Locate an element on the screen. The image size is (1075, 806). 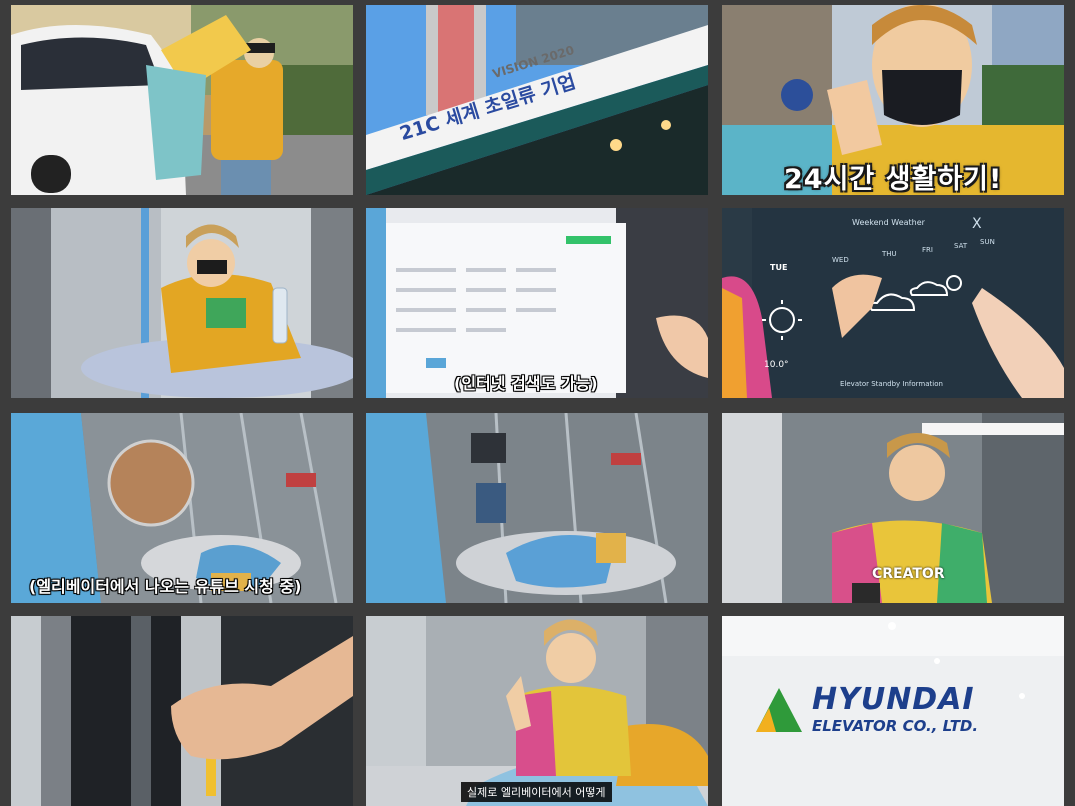
scene-door-hand is located at coordinates (182, 711).